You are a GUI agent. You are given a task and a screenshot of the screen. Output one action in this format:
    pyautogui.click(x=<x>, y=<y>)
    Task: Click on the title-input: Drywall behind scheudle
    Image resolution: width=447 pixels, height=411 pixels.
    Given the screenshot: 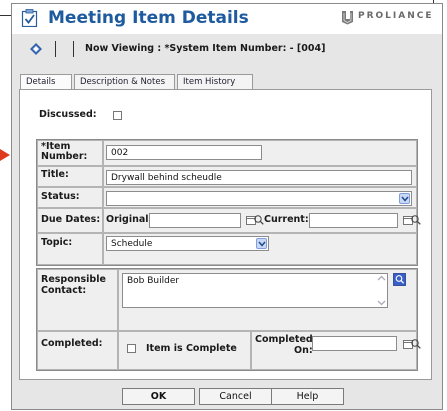 What is the action you would take?
    pyautogui.click(x=259, y=177)
    